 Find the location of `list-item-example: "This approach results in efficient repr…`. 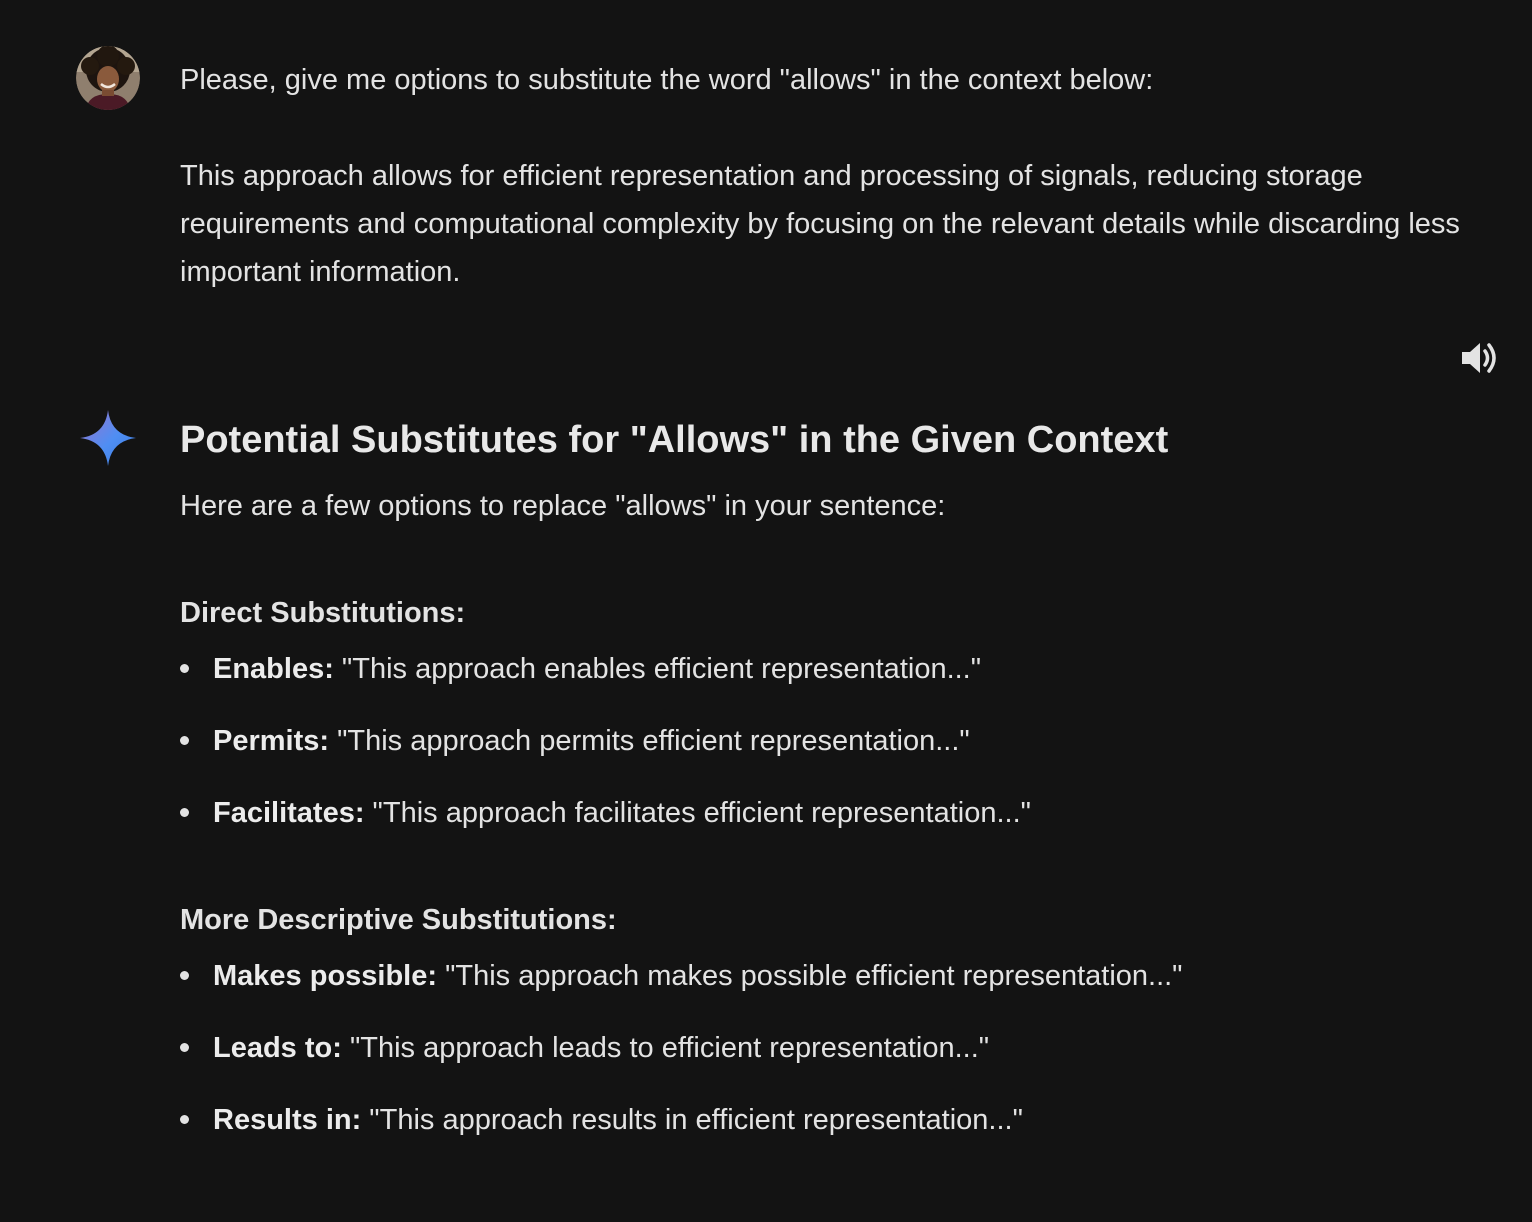

list-item-example: "This approach results in efficient repr… is located at coordinates (692, 1120).